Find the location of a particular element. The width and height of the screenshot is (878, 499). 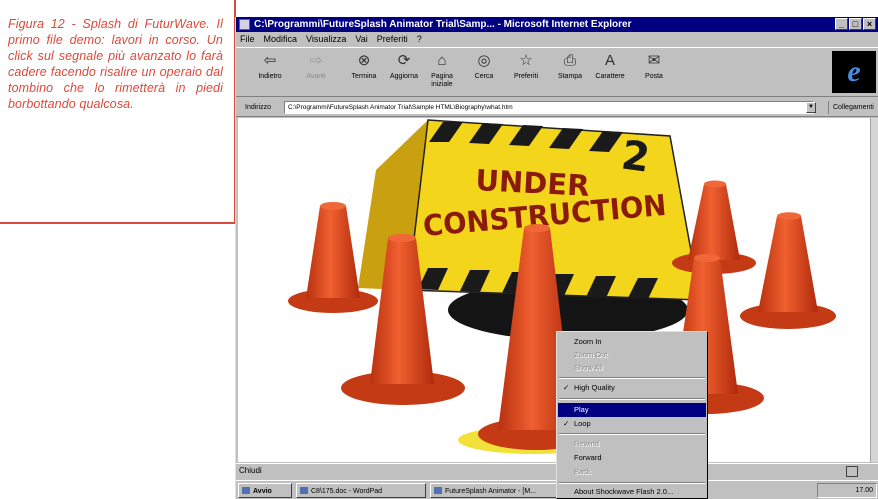

traffic-cone-far-right is located at coordinates (788, 270).